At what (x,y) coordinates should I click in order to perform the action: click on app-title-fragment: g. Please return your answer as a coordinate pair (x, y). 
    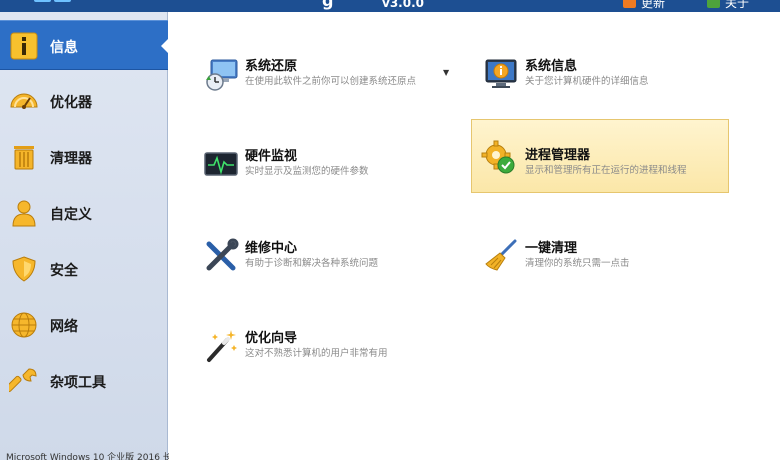
    Looking at the image, I should click on (328, 5).